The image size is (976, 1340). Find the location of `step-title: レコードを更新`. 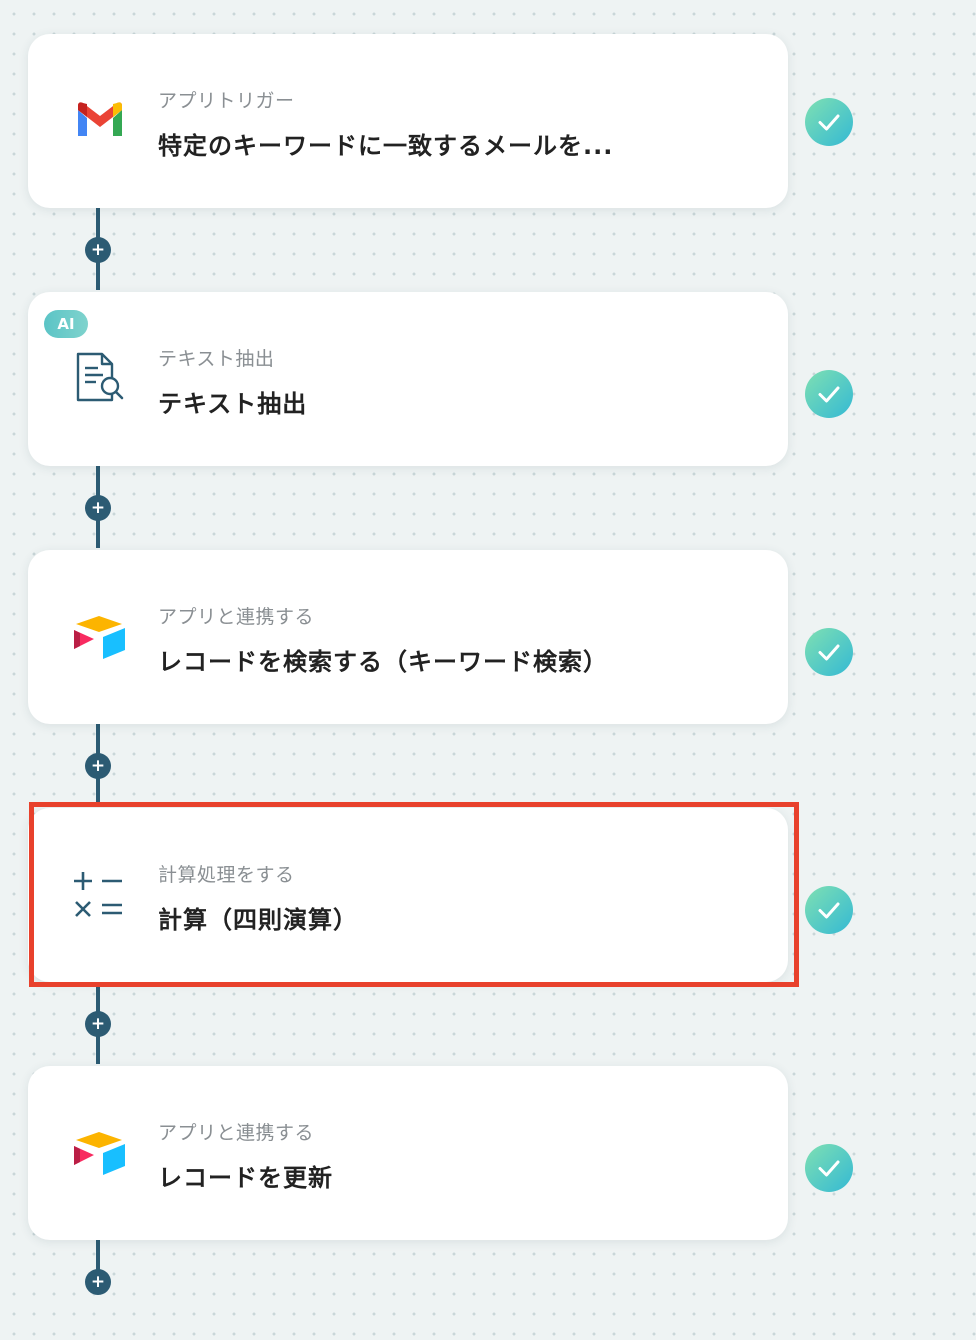

step-title: レコードを更新 is located at coordinates (245, 1178).